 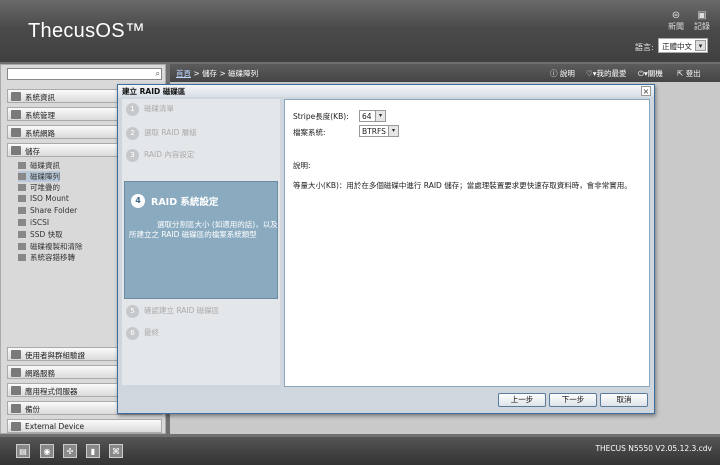 I want to click on filesystem-label: 檔案系統:, so click(x=309, y=132).